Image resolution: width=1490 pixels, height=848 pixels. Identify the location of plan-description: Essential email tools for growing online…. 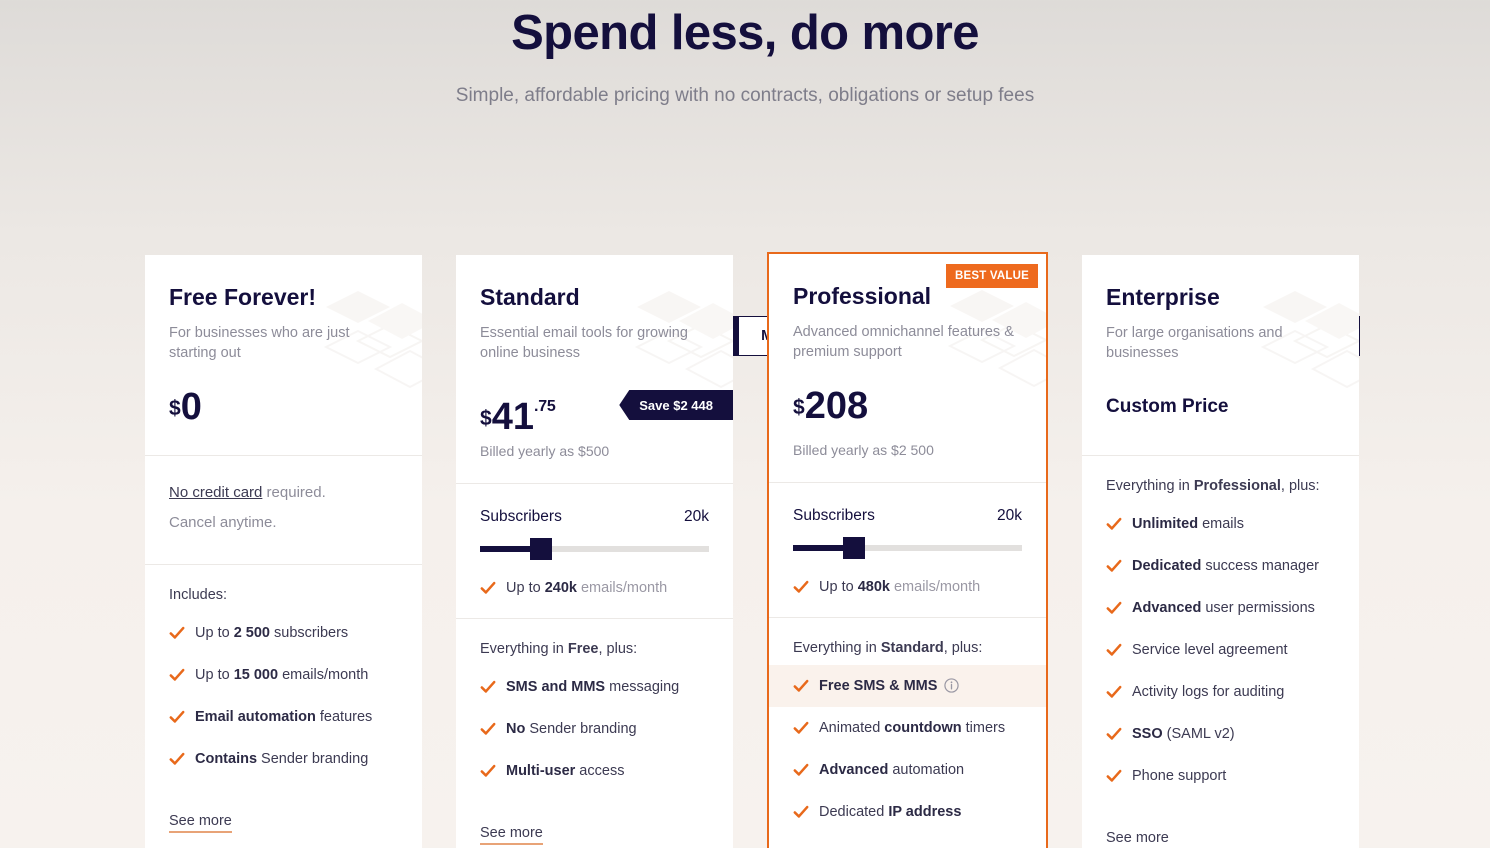
(584, 343).